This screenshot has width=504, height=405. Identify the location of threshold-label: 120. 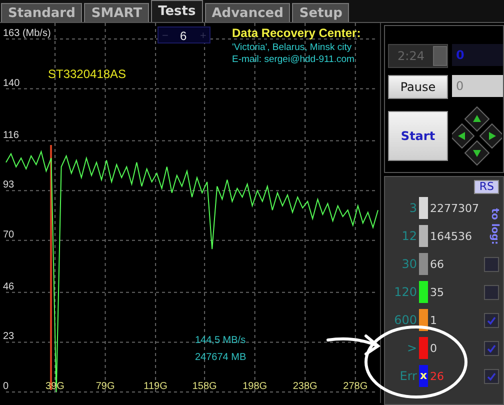
(405, 292).